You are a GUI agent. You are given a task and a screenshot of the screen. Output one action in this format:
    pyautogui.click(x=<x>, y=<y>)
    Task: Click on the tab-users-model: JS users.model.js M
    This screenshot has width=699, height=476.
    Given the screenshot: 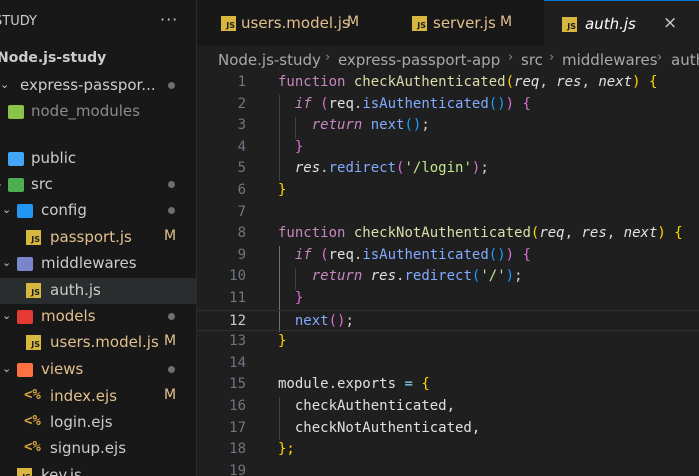 What is the action you would take?
    pyautogui.click(x=288, y=23)
    